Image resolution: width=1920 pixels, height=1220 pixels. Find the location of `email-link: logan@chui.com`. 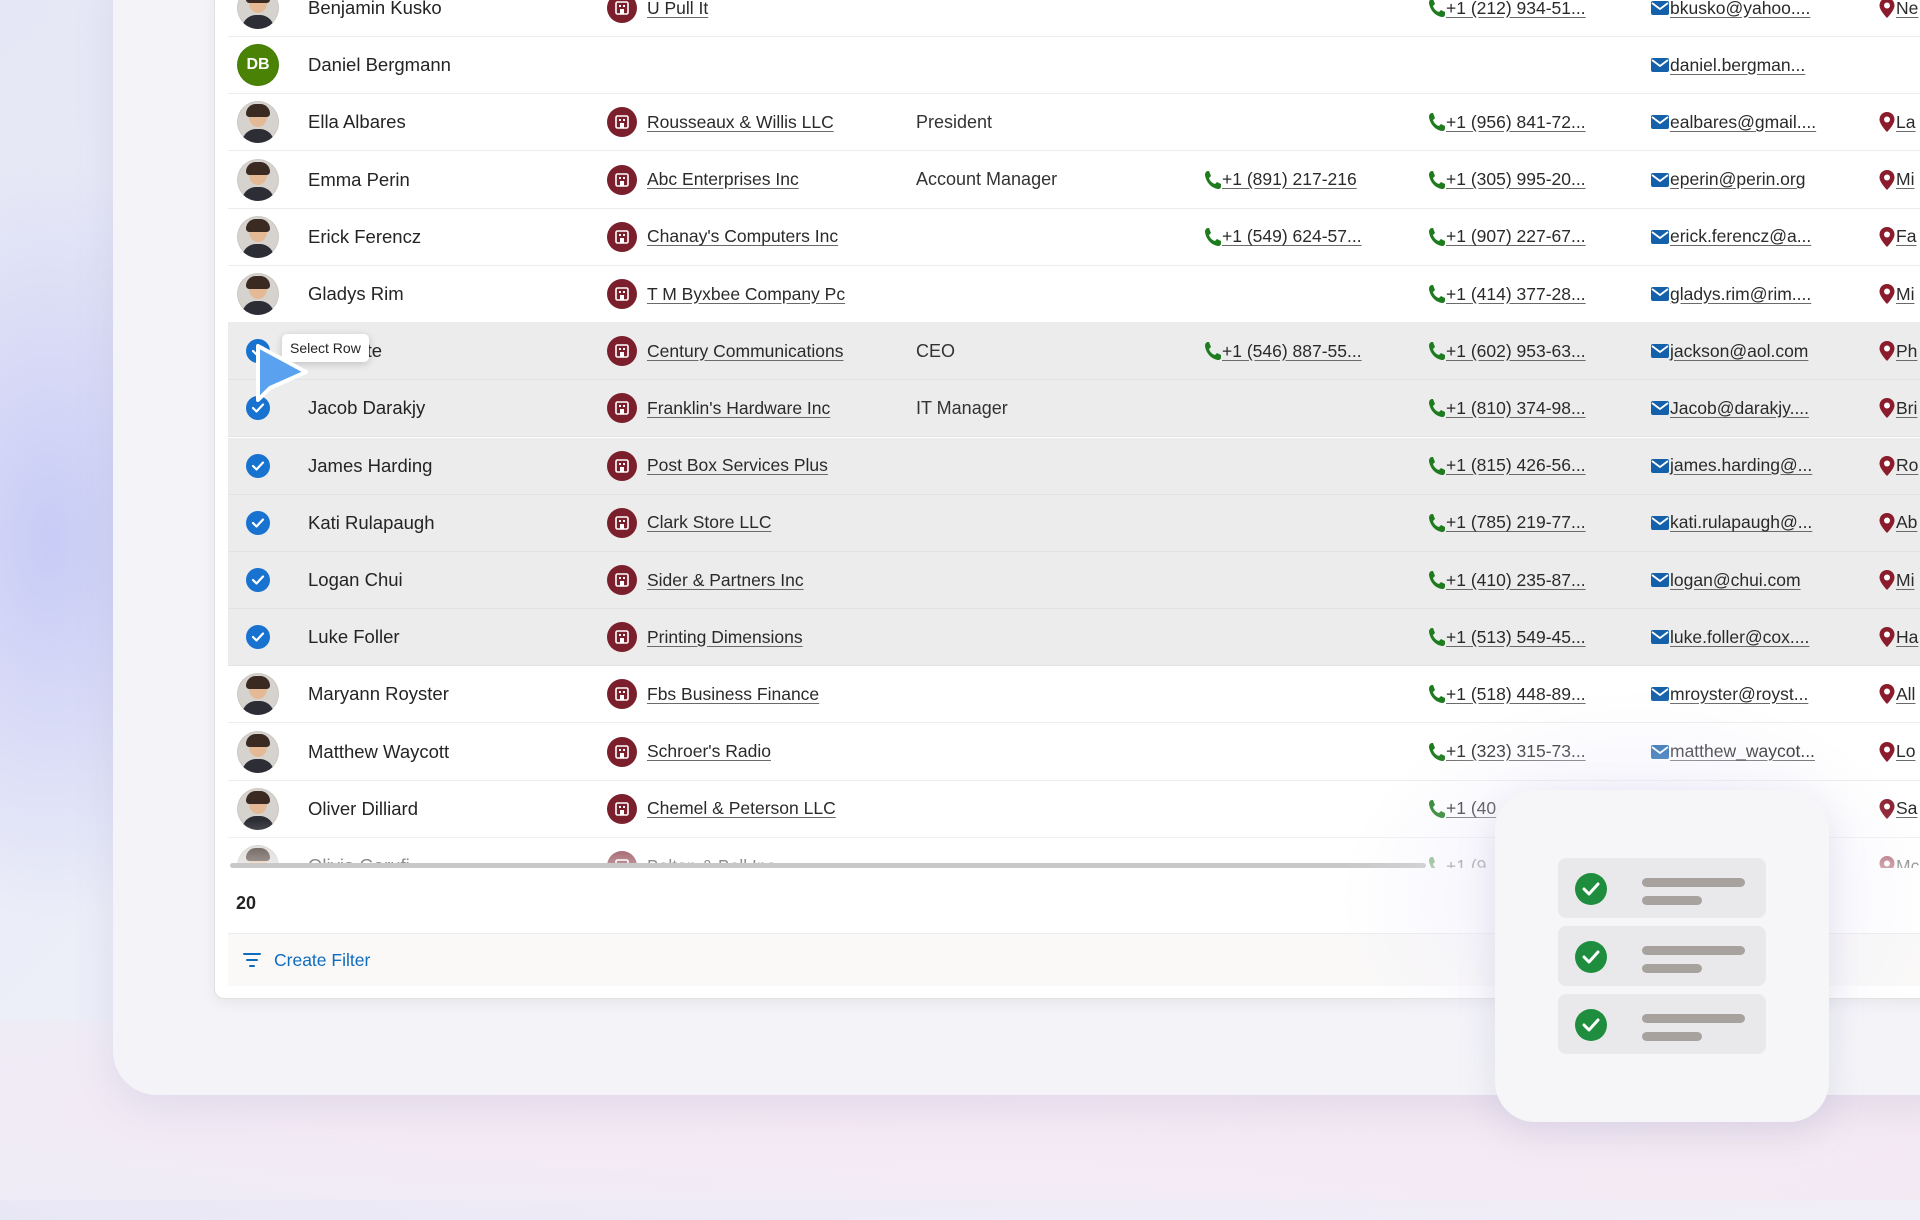

email-link: logan@chui.com is located at coordinates (1735, 580).